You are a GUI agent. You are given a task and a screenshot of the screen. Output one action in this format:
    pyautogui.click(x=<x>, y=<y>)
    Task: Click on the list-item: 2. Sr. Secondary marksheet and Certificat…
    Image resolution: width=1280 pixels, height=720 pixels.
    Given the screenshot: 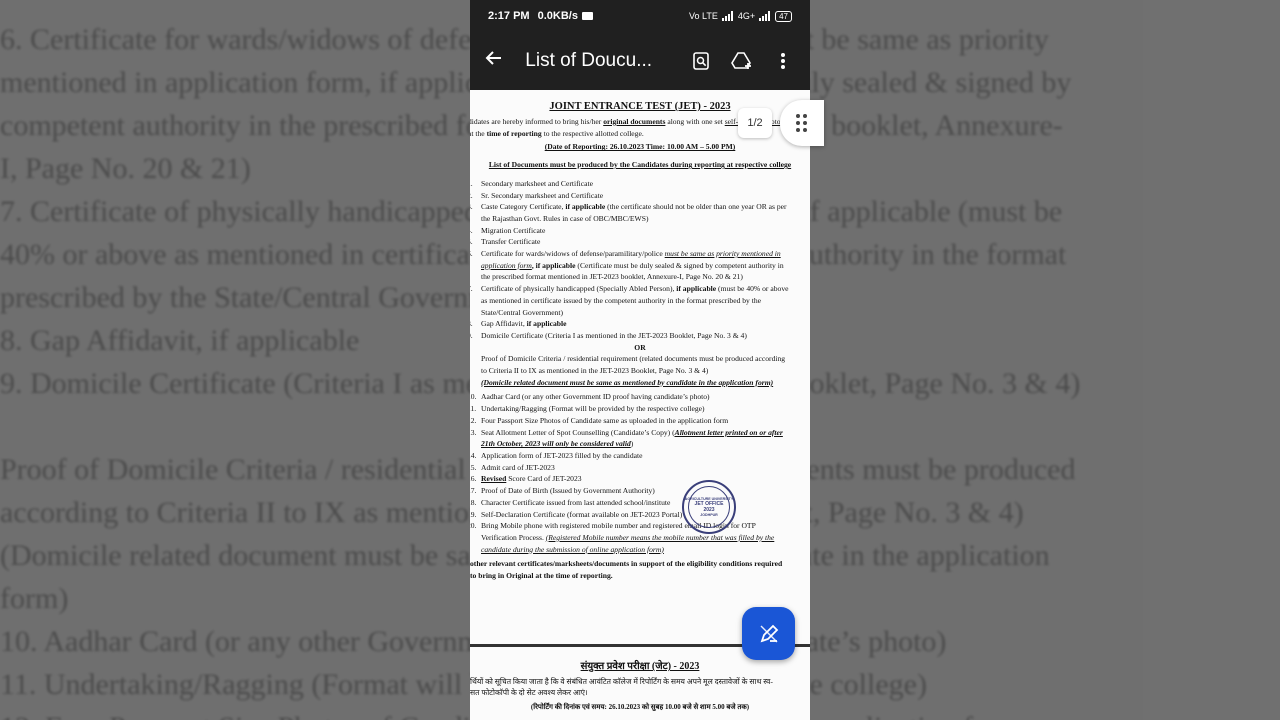 What is the action you would take?
    pyautogui.click(x=630, y=196)
    